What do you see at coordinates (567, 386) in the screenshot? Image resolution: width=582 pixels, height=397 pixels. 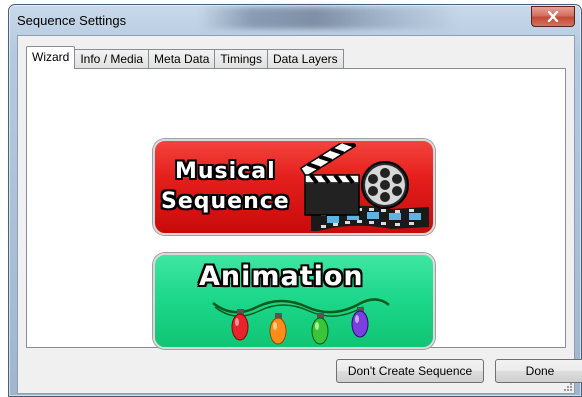 I see `resize-grip-icon` at bounding box center [567, 386].